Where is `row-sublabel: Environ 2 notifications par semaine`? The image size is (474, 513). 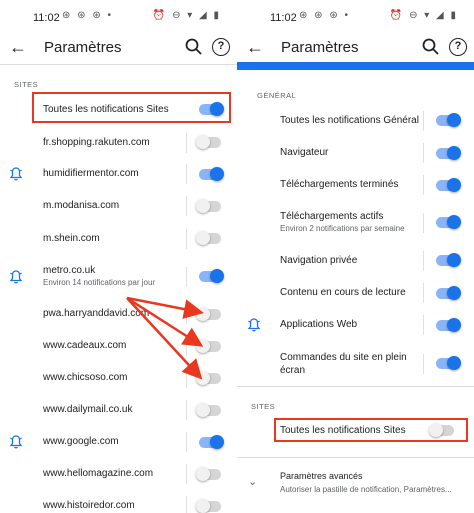
row-sublabel: Environ 2 notifications par semaine is located at coordinates (342, 228).